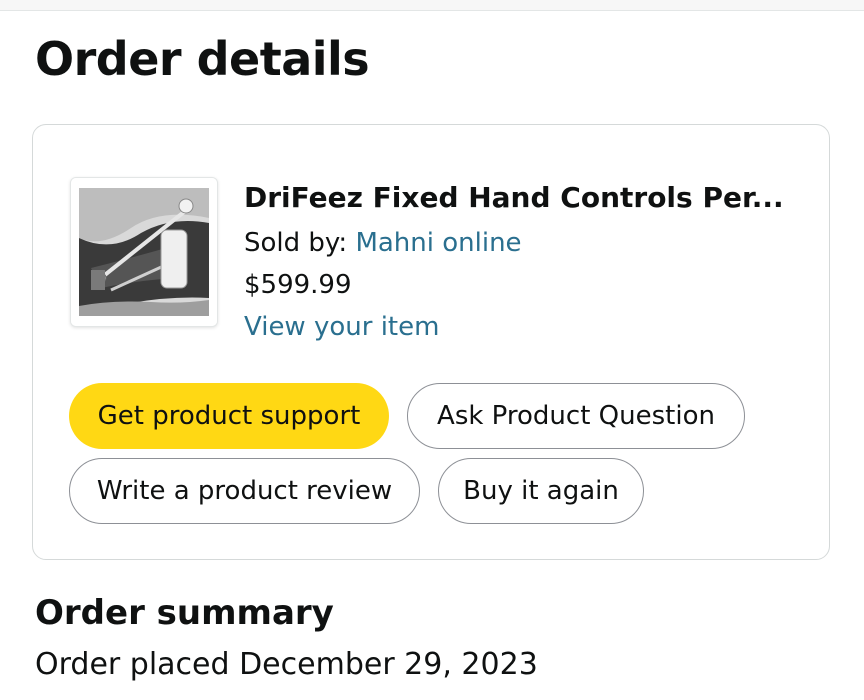  I want to click on order-summary-title: Order summary, so click(184, 613).